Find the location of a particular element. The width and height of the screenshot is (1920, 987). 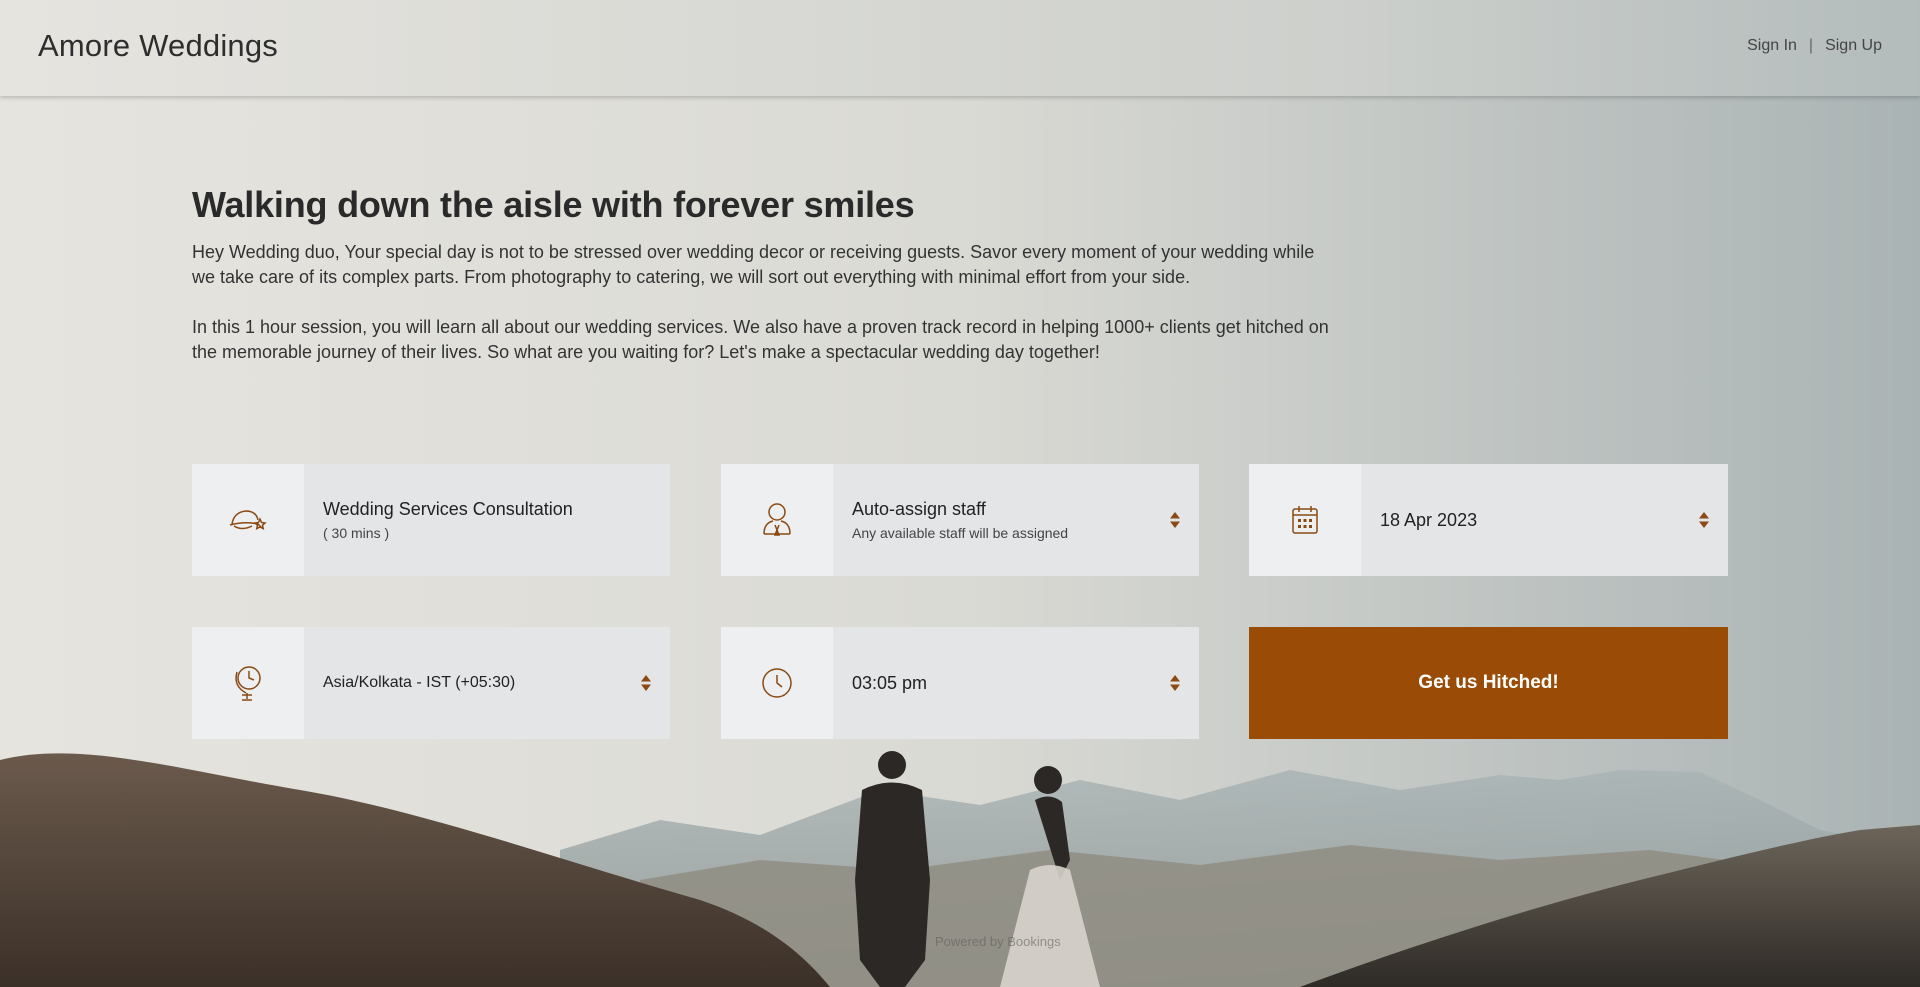

get-us-hitched-button: Get us Hitched! is located at coordinates (1488, 683).